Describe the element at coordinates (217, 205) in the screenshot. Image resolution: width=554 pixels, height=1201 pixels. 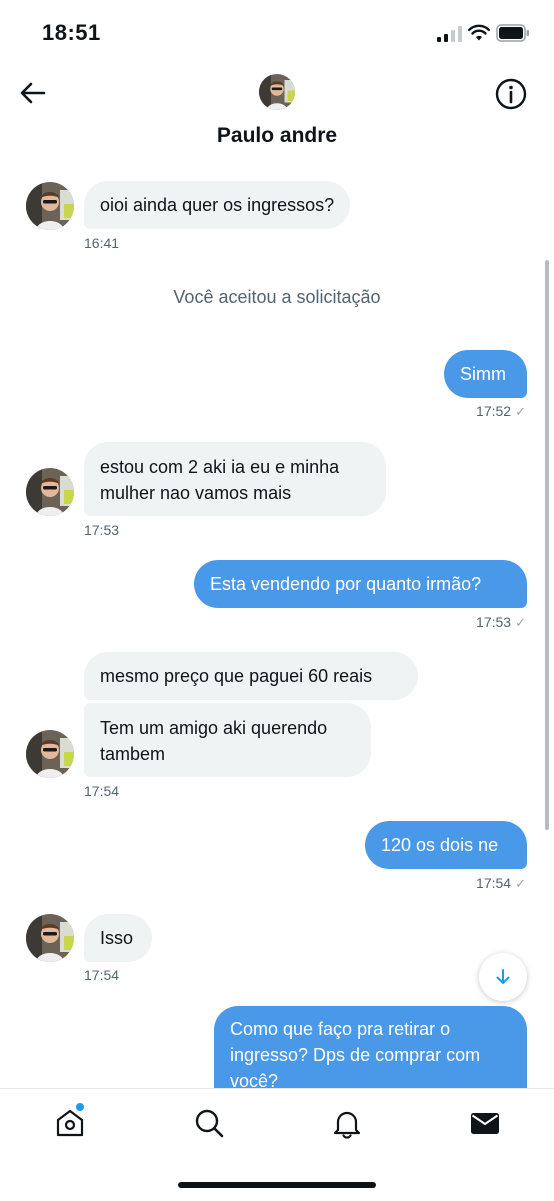
I see `received-message: oioi ainda quer os ingressos?` at that location.